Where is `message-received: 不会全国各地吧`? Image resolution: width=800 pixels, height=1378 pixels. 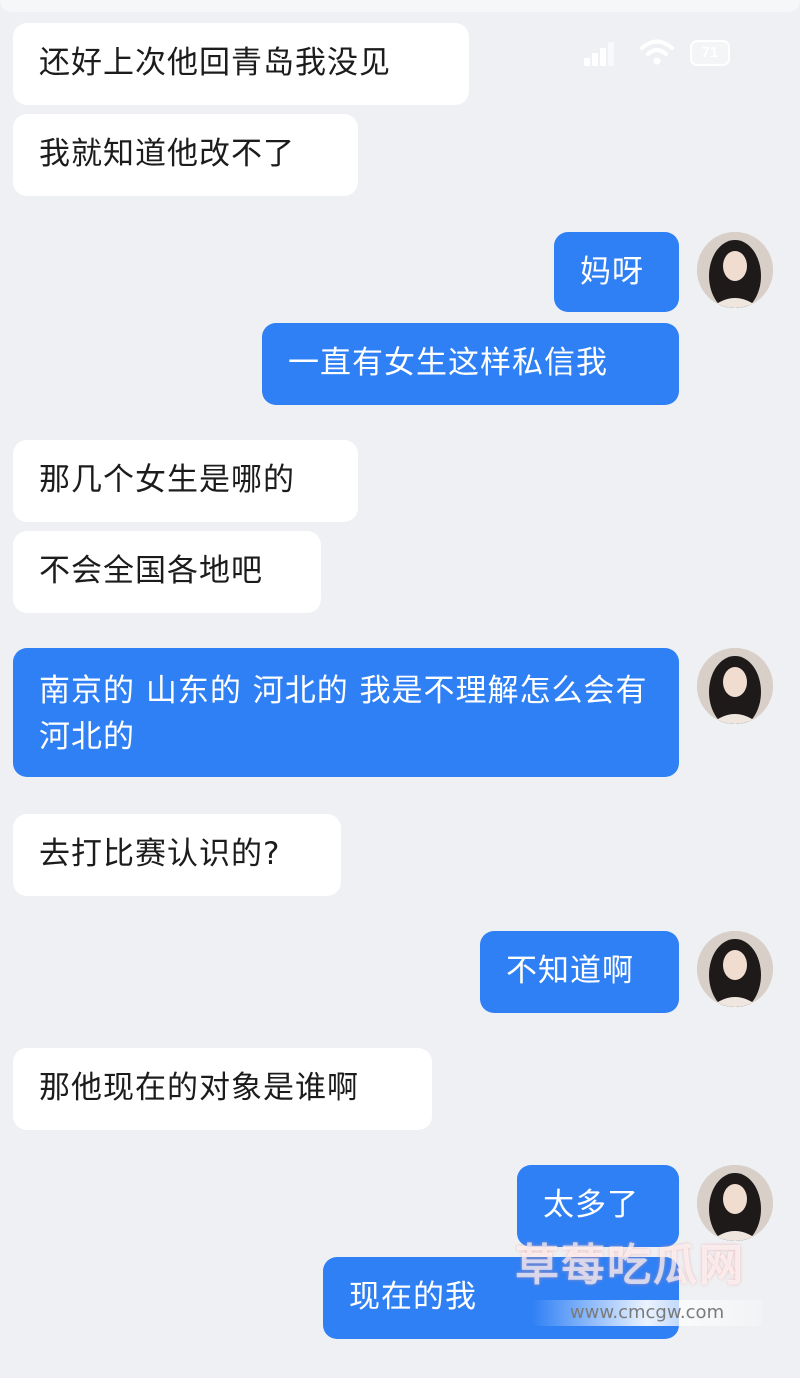 message-received: 不会全国各地吧 is located at coordinates (167, 572).